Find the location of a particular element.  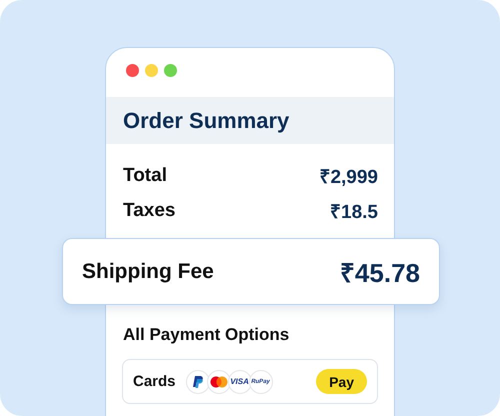

fee-amount: ₹45.78 is located at coordinates (380, 273).